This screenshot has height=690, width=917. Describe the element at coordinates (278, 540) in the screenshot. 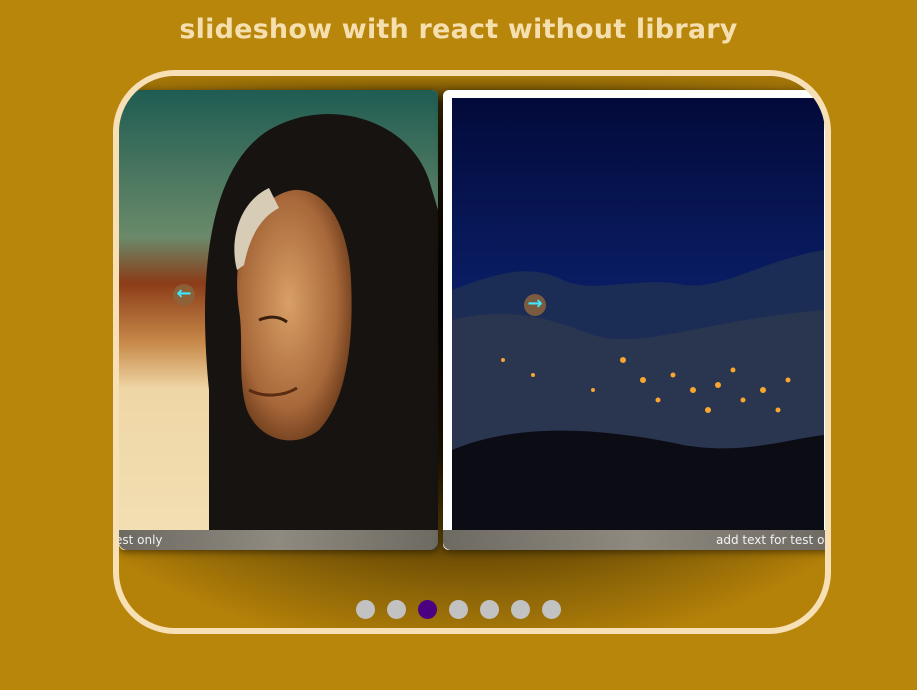

I see `slide-caption: est only` at that location.